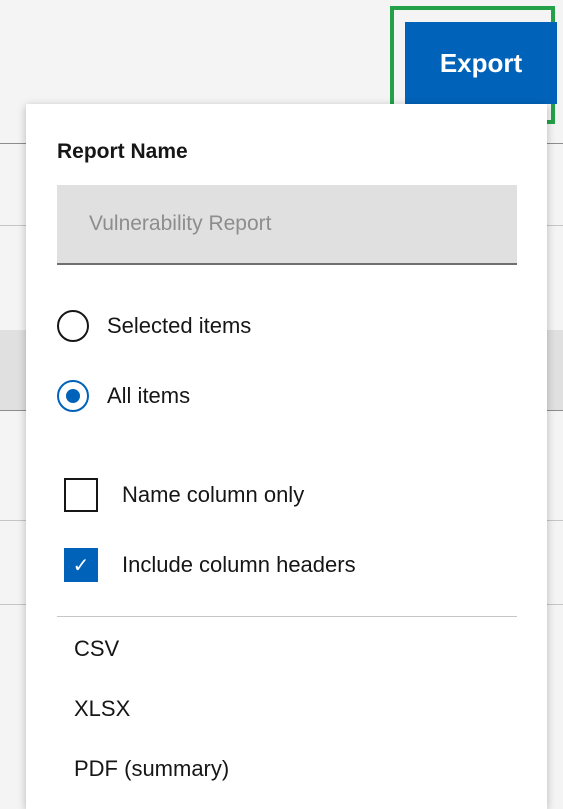 This screenshot has height=809, width=563. Describe the element at coordinates (73, 326) in the screenshot. I see `radio-circle-icon` at that location.